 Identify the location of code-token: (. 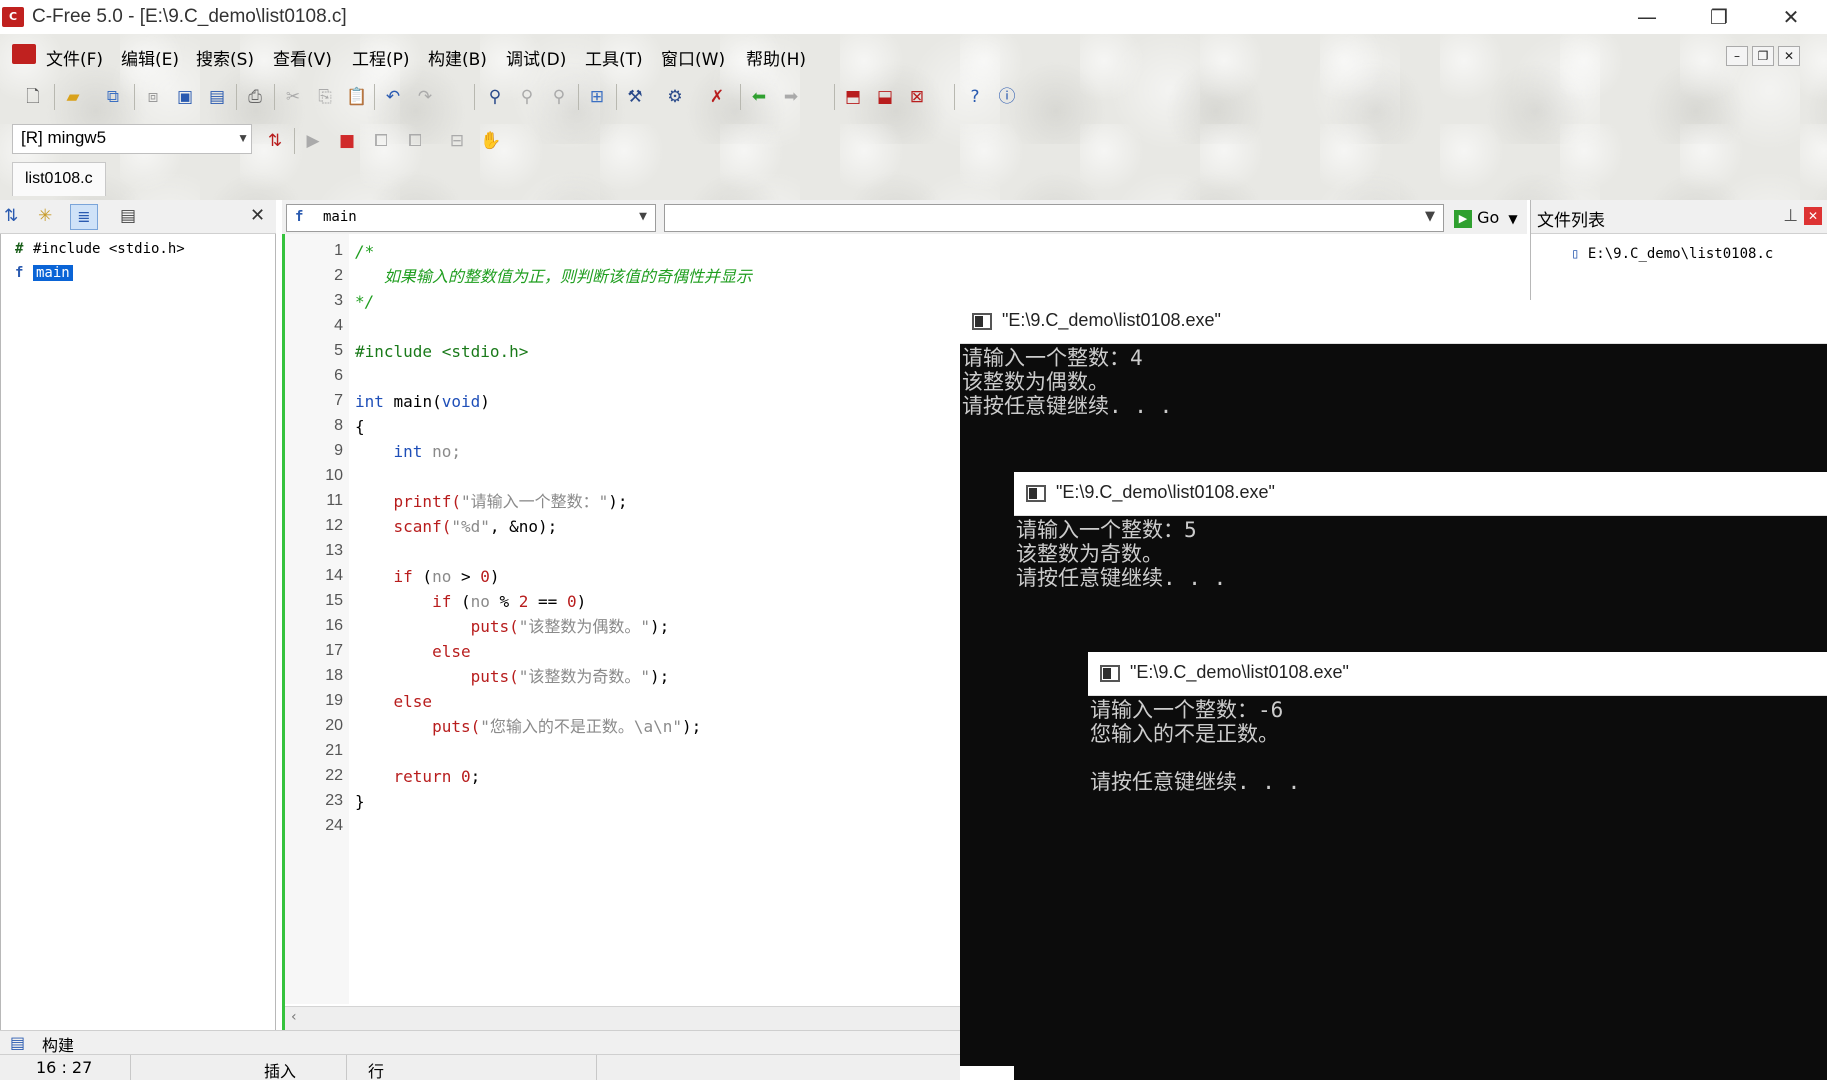
(461, 601).